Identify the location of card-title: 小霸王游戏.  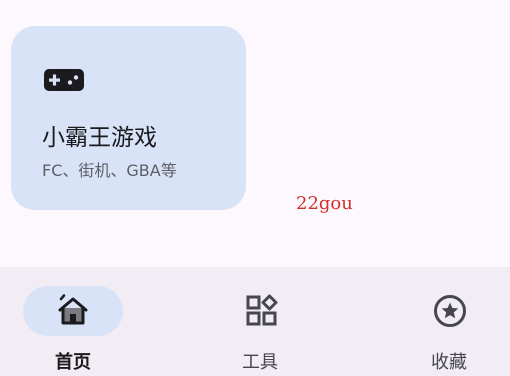
(99, 138).